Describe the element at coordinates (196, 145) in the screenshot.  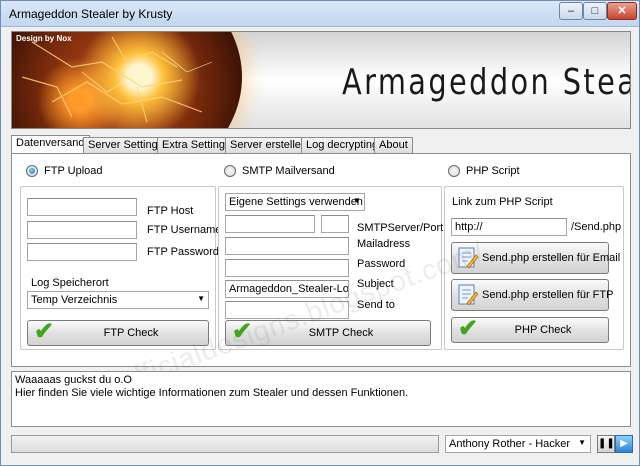
I see `tab-extra-settings: Extra Settings` at that location.